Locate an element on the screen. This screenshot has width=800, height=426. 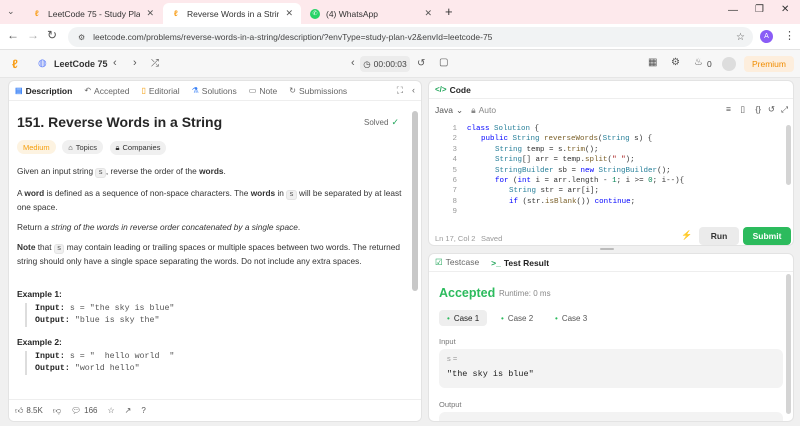
tab-note: ▭ Note is located at coordinates (263, 91).